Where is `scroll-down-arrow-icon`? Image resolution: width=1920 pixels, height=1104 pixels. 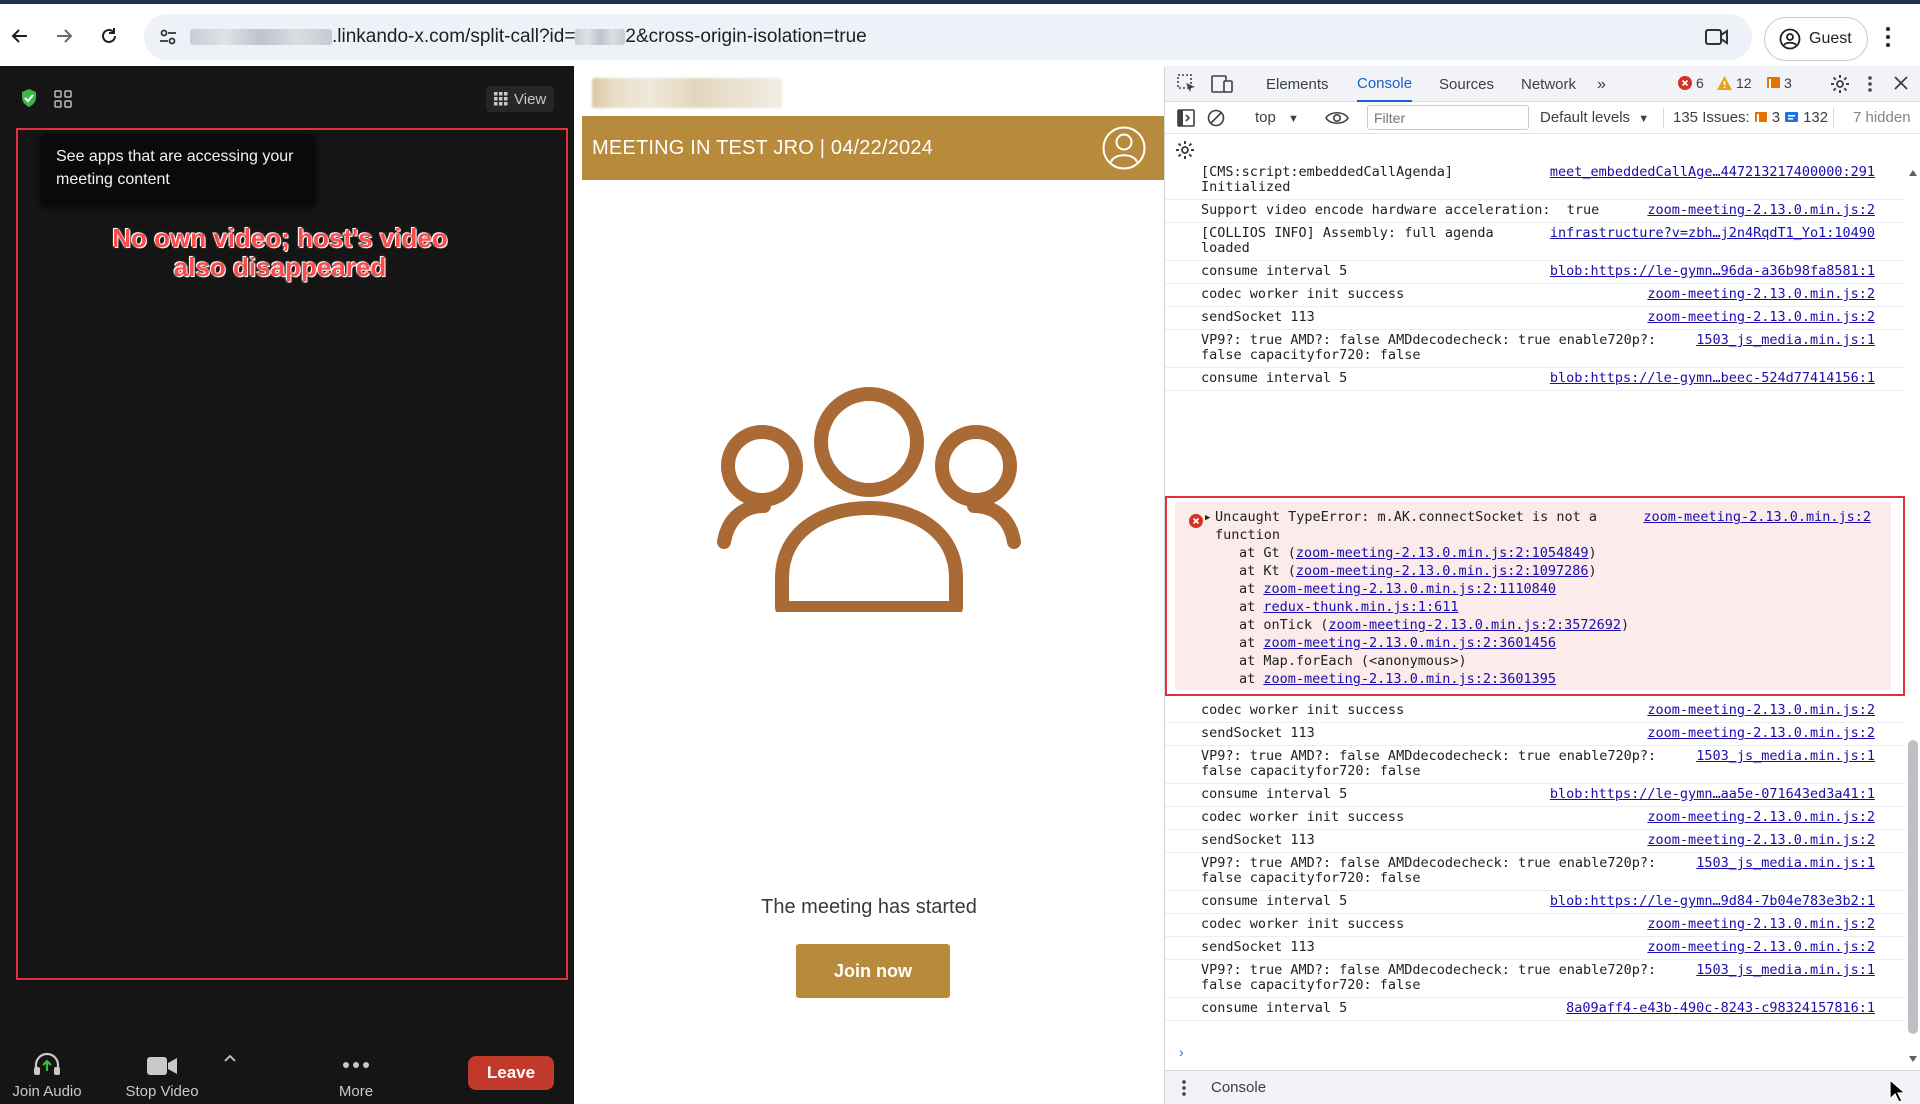 scroll-down-arrow-icon is located at coordinates (1913, 1059).